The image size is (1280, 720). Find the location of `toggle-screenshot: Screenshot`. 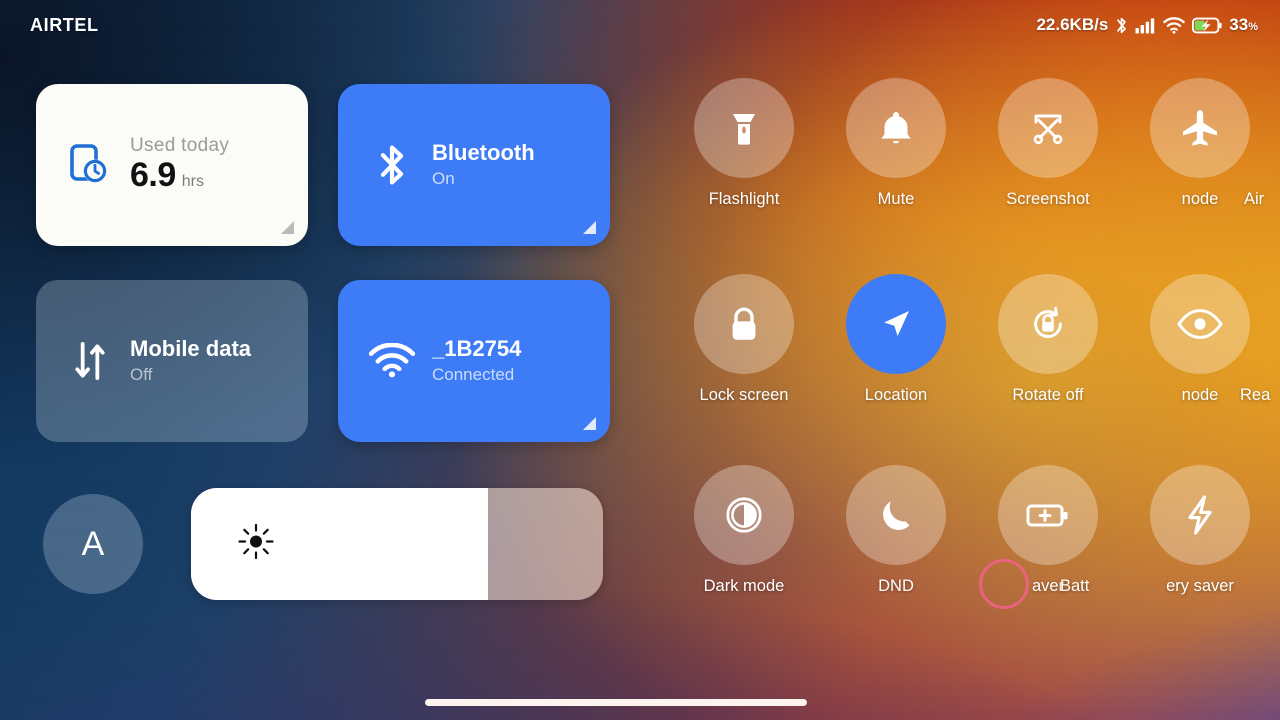

toggle-screenshot: Screenshot is located at coordinates (1048, 143).